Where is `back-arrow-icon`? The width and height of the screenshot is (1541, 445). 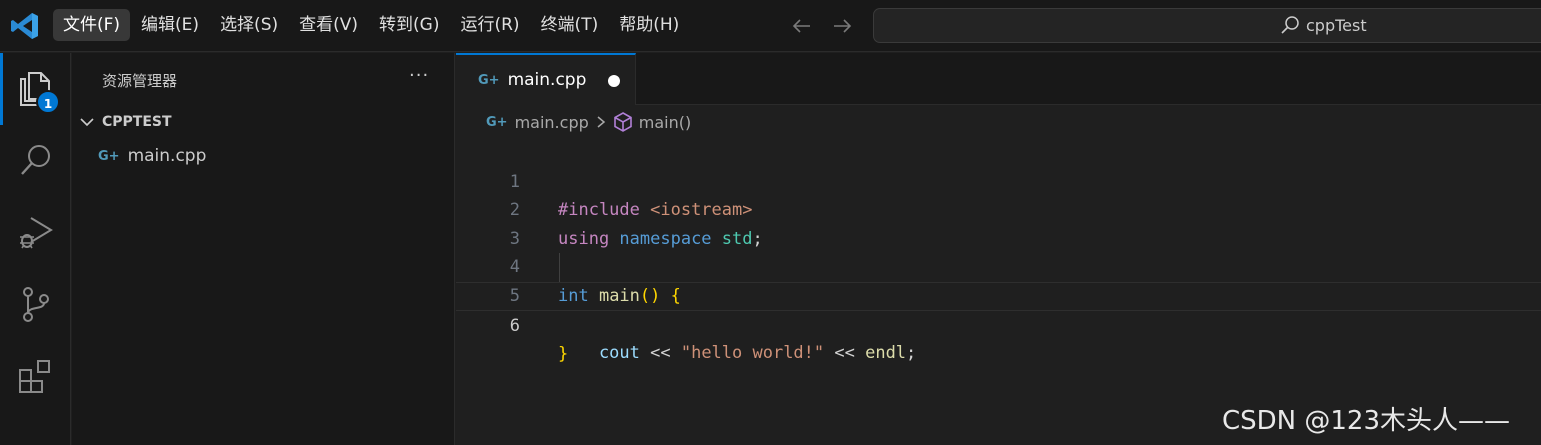
back-arrow-icon is located at coordinates (802, 26).